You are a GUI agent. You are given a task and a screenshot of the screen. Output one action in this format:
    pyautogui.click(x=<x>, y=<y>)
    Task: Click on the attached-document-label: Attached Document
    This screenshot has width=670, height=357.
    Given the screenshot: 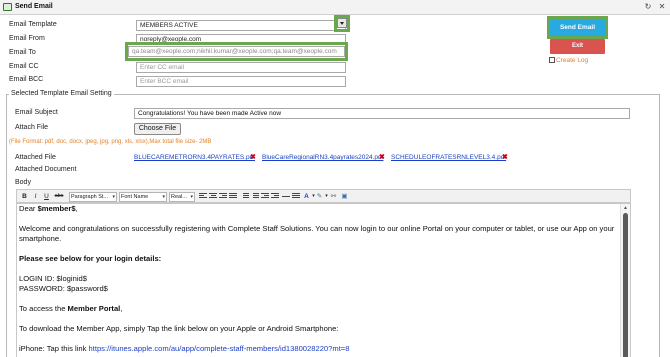 What is the action you would take?
    pyautogui.click(x=46, y=169)
    